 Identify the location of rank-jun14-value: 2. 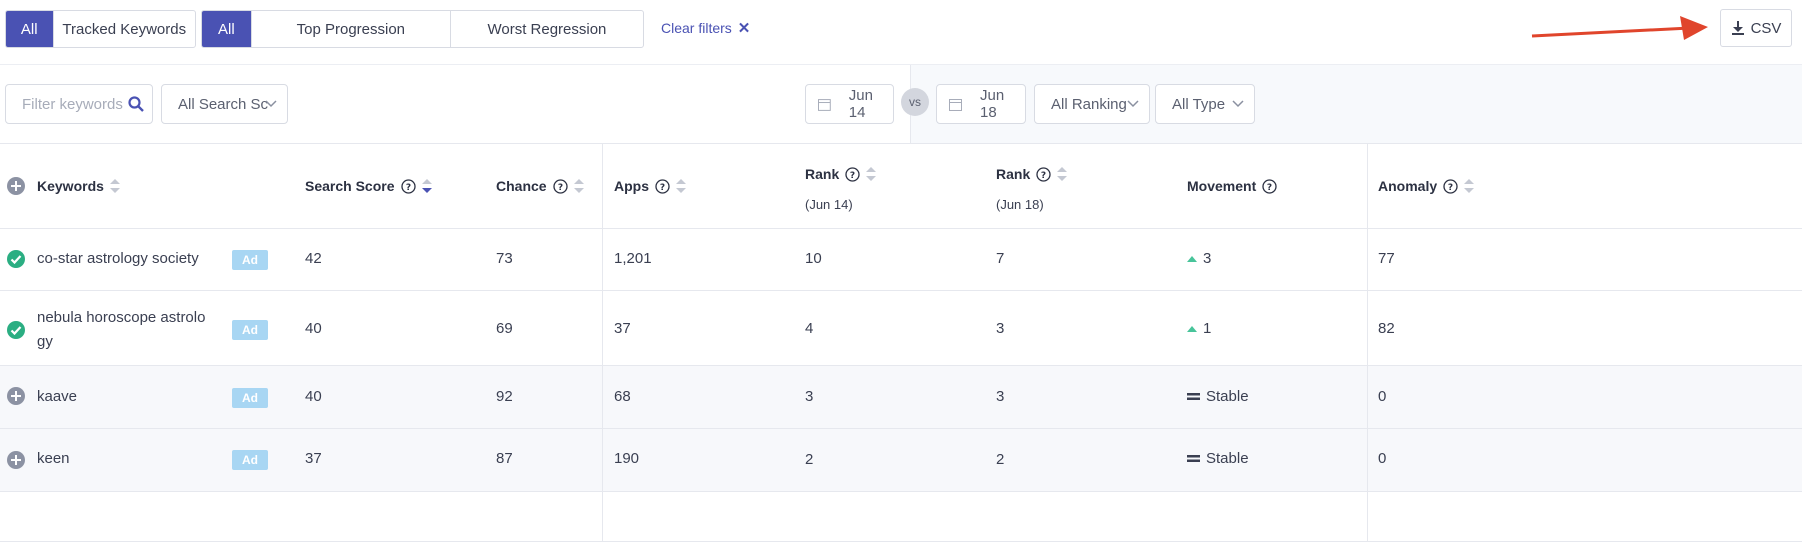
(809, 459).